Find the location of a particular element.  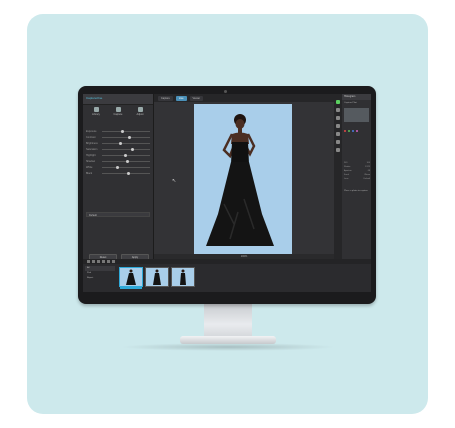

viewer-toolbar: Capture Live Viewer is located at coordinates (244, 98).